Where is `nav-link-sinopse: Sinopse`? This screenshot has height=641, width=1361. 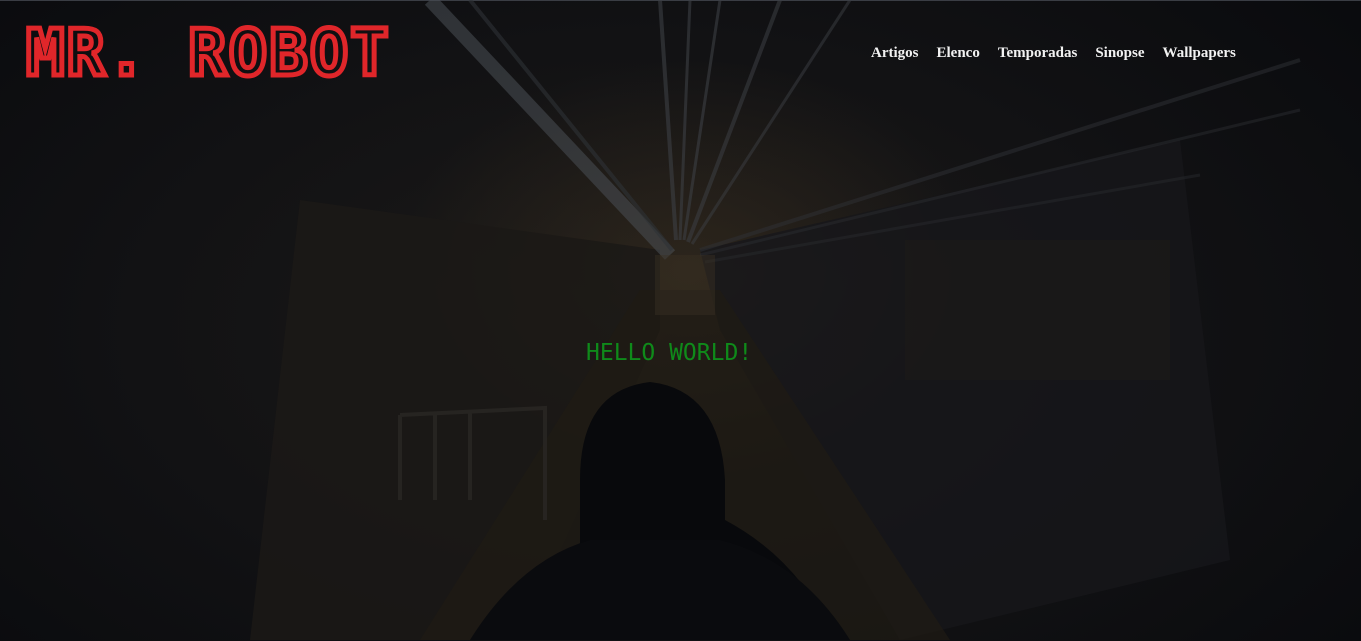 nav-link-sinopse: Sinopse is located at coordinates (1119, 53).